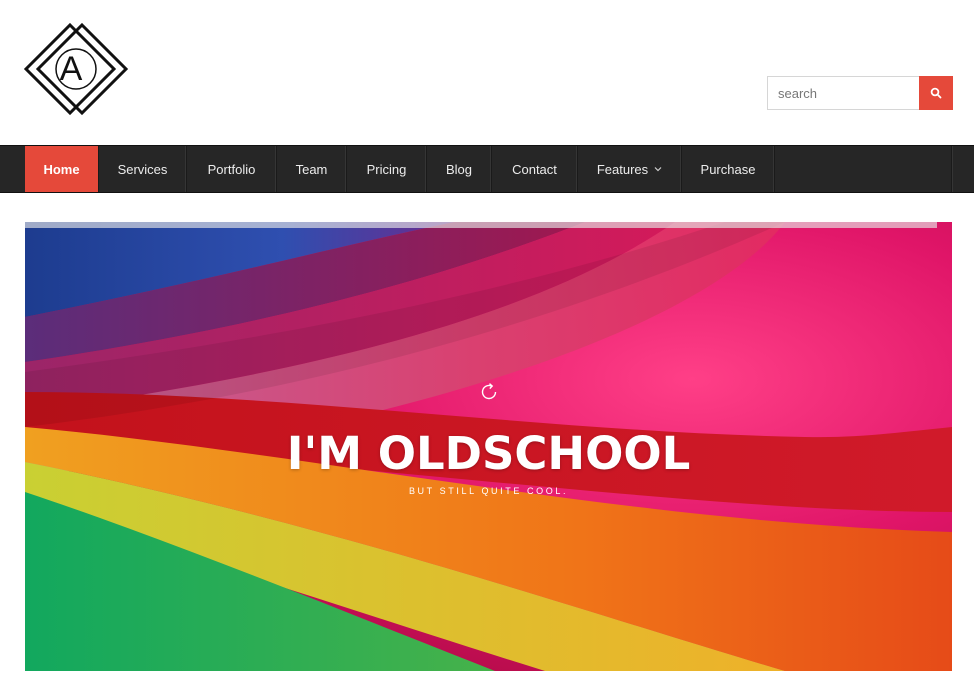  Describe the element at coordinates (951, 169) in the screenshot. I see `nav-divider` at that location.